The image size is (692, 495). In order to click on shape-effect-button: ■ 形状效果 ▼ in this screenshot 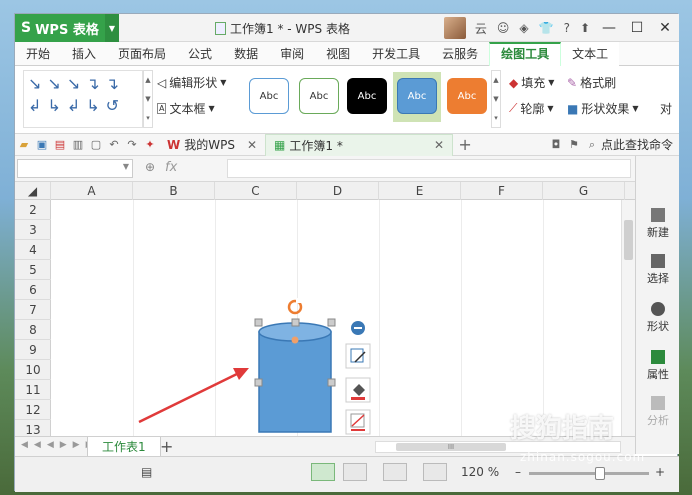, I will do `click(603, 108)`.